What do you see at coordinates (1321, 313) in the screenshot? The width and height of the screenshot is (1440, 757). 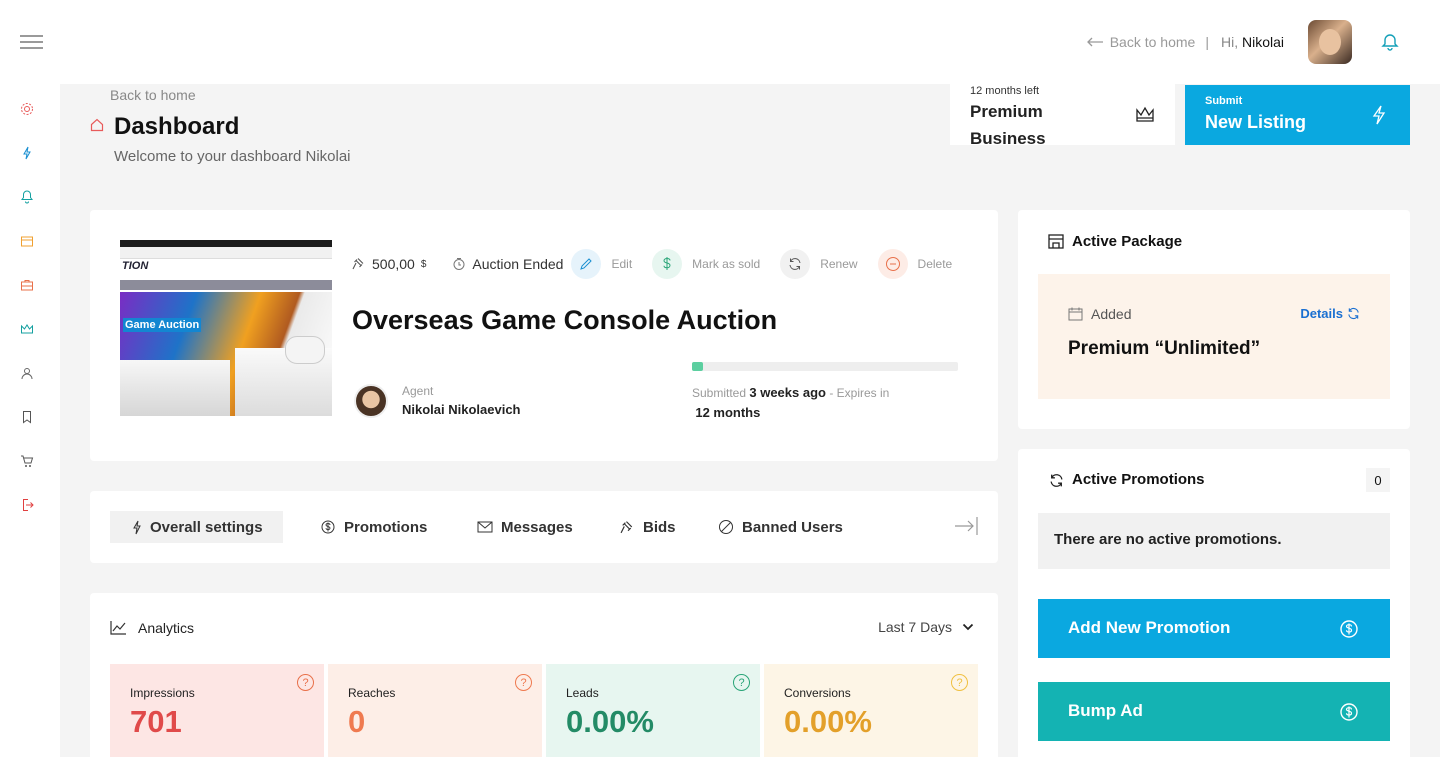 I see `details-label: Details` at bounding box center [1321, 313].